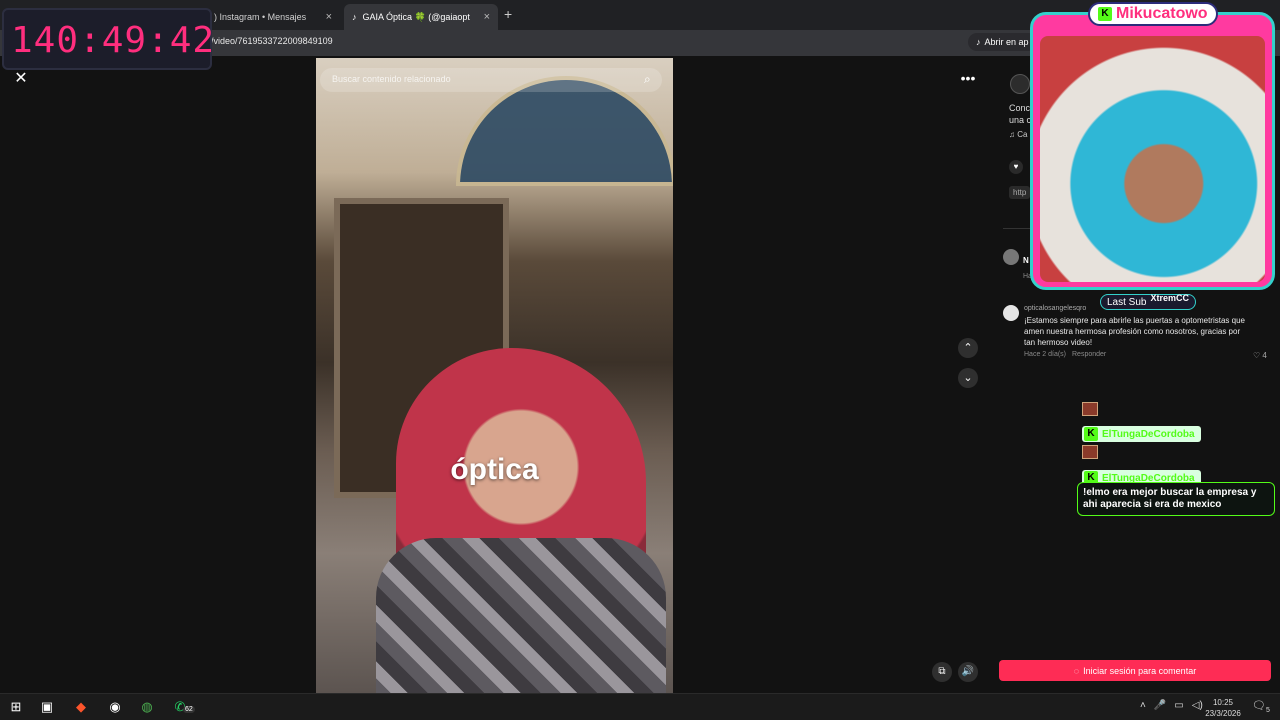 The height and width of the screenshot is (720, 1280). Describe the element at coordinates (1006, 42) in the screenshot. I see `open-in-app-label: Abrir en ap` at that location.